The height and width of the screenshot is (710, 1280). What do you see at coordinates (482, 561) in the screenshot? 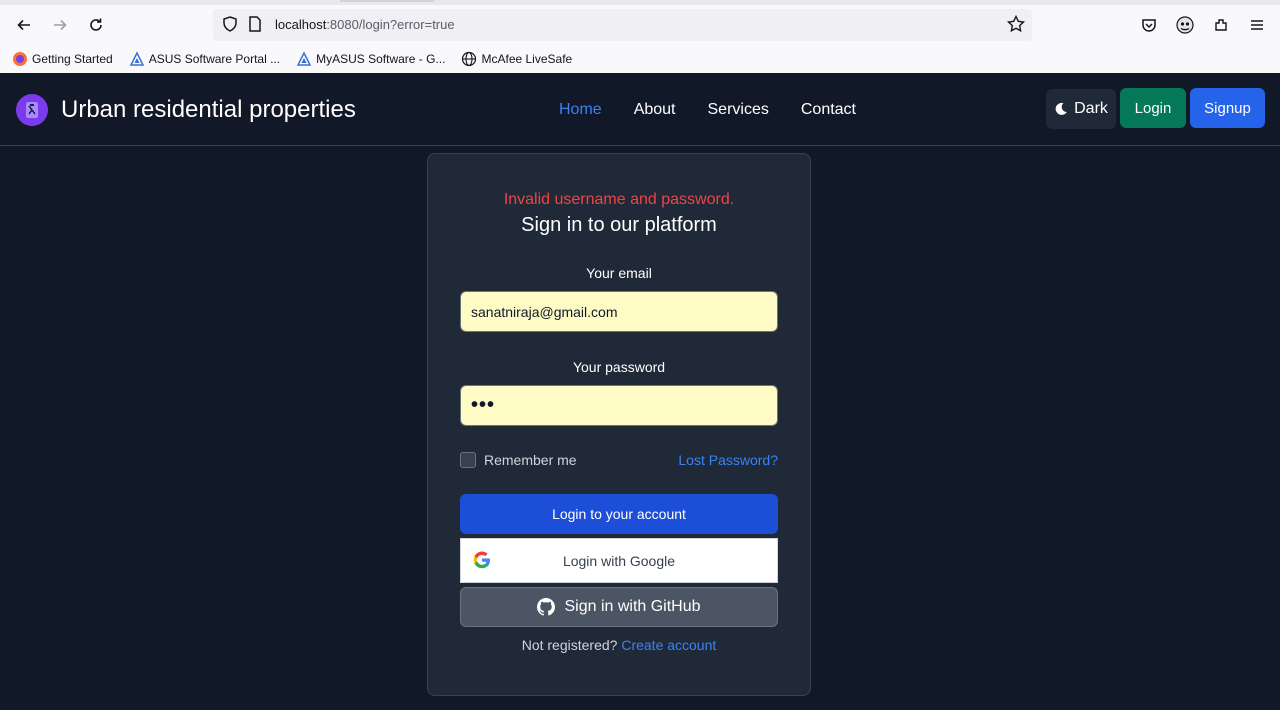
I see `google-icon` at bounding box center [482, 561].